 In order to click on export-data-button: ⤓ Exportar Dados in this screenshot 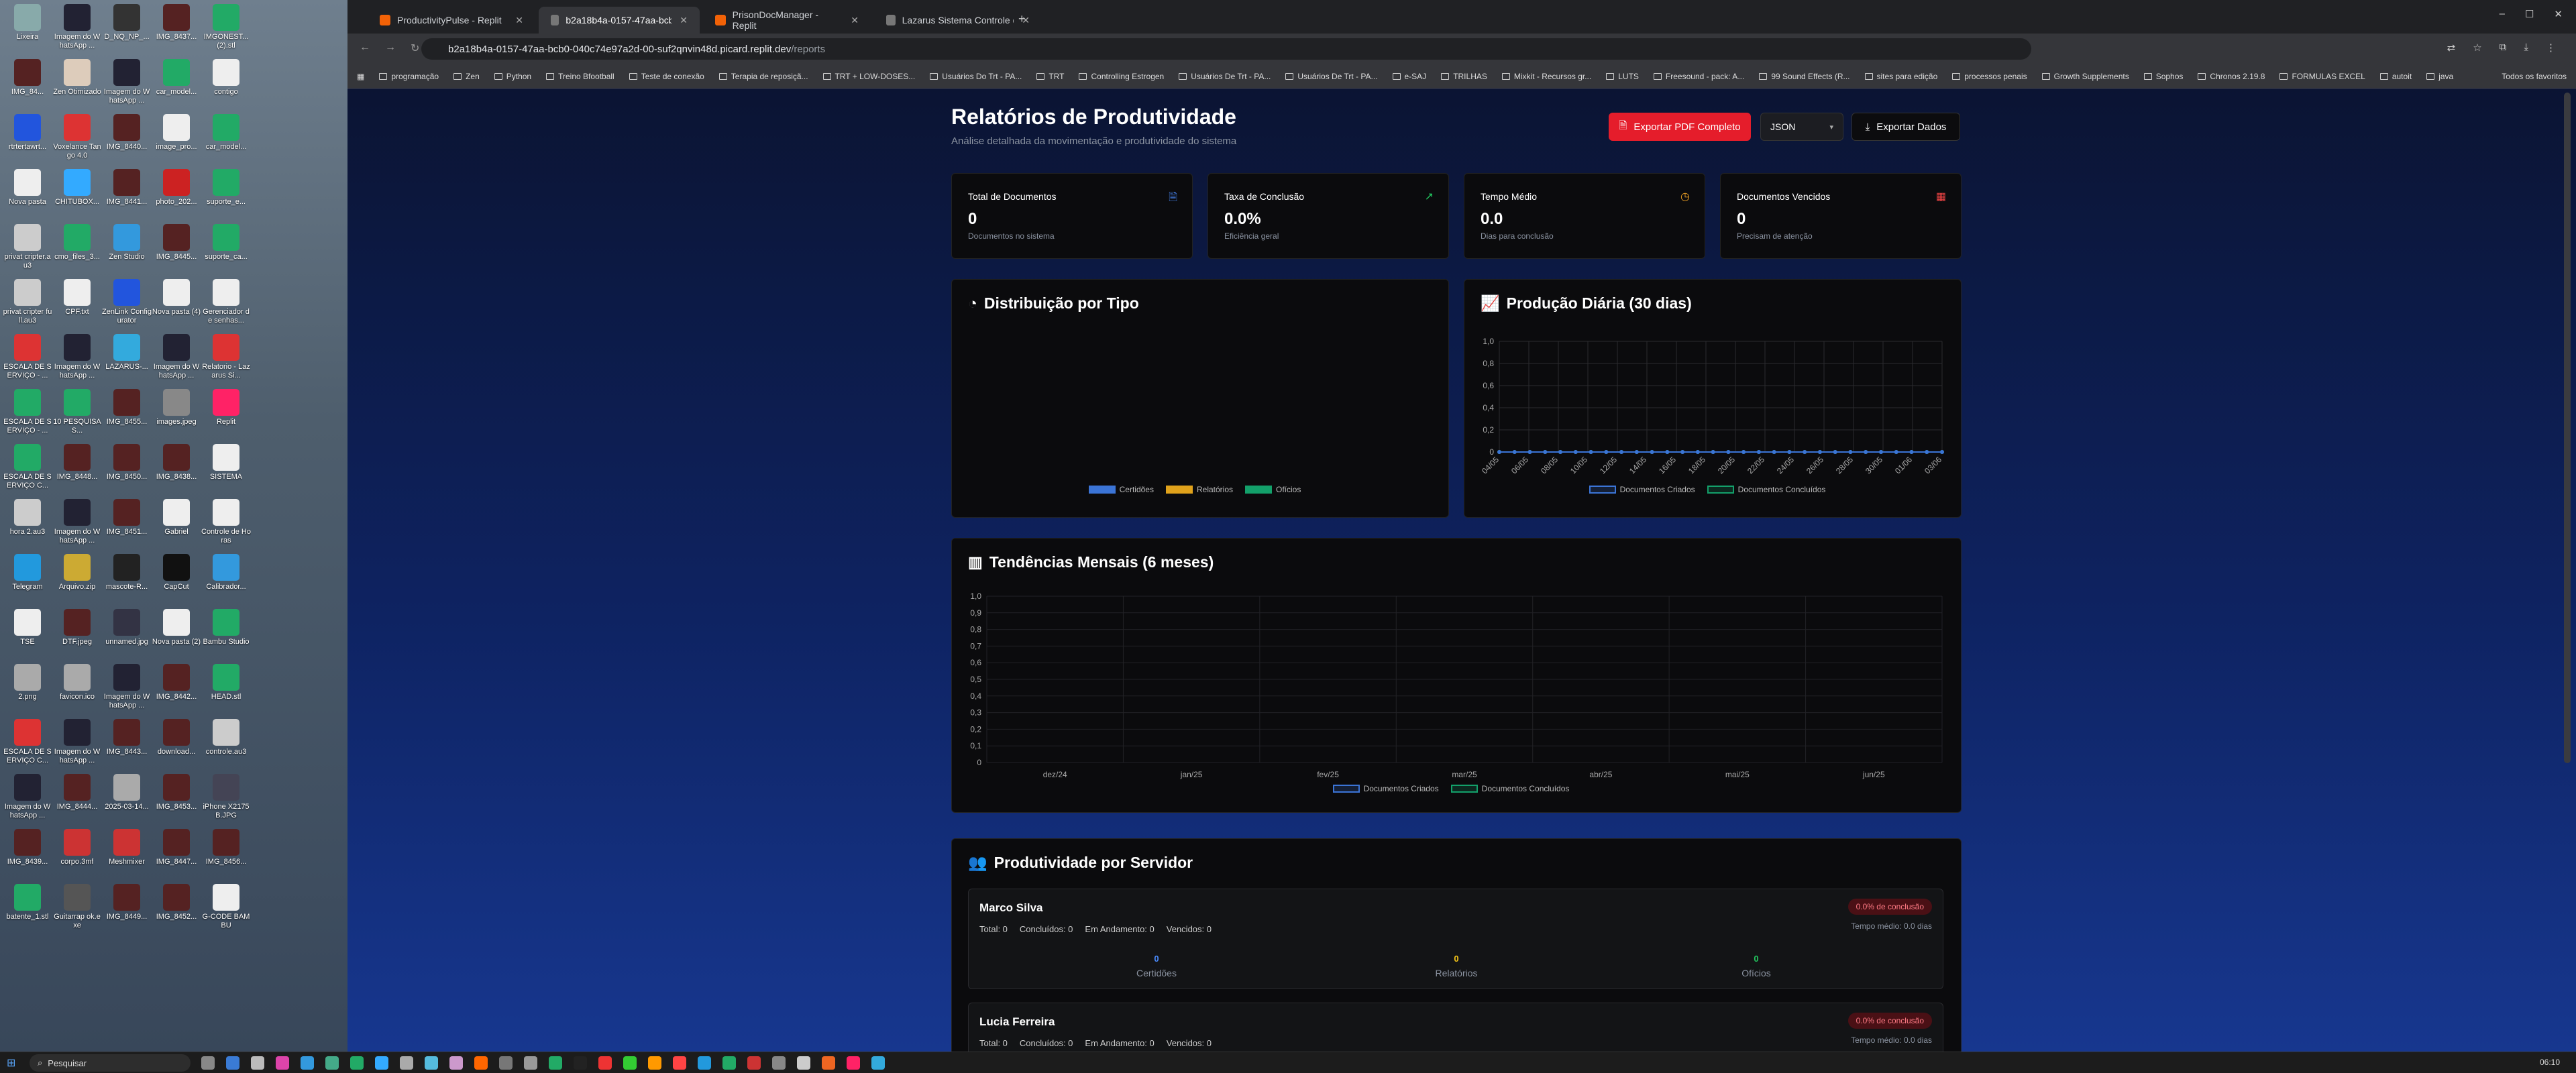, I will do `click(1905, 127)`.